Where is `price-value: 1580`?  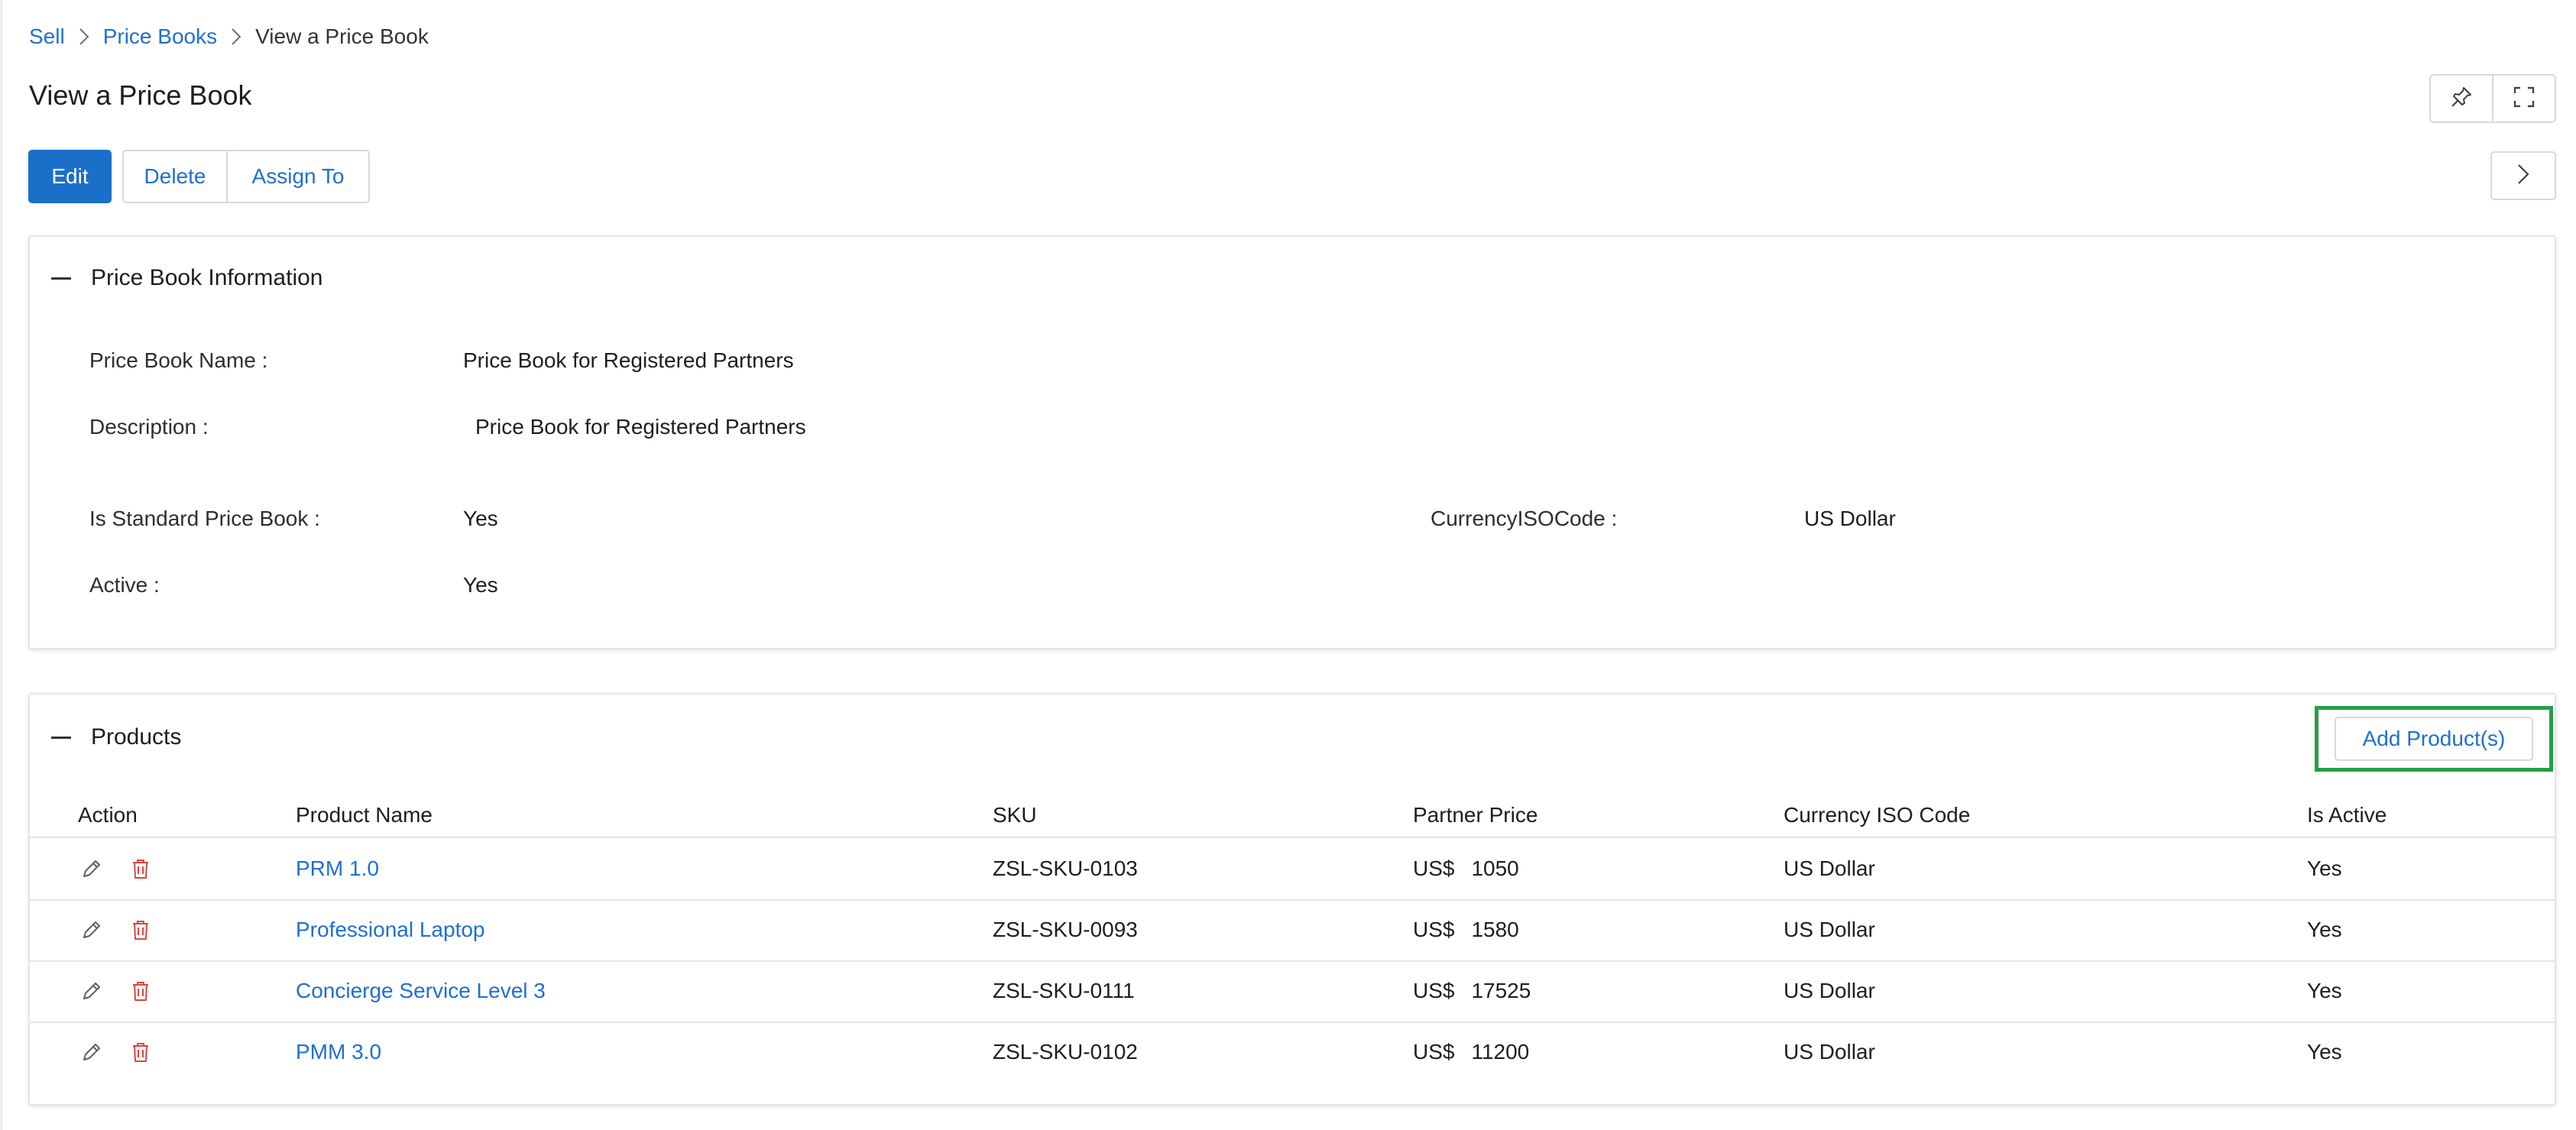
price-value: 1580 is located at coordinates (1495, 929).